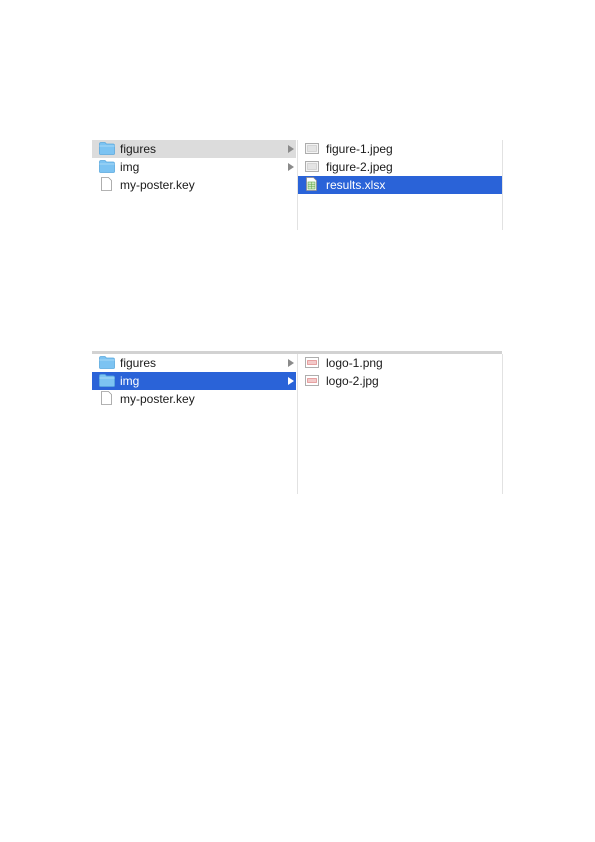 Image resolution: width=595 pixels, height=842 pixels. What do you see at coordinates (400, 167) in the screenshot?
I see `list-item-figure-2: figure-2.jpeg` at bounding box center [400, 167].